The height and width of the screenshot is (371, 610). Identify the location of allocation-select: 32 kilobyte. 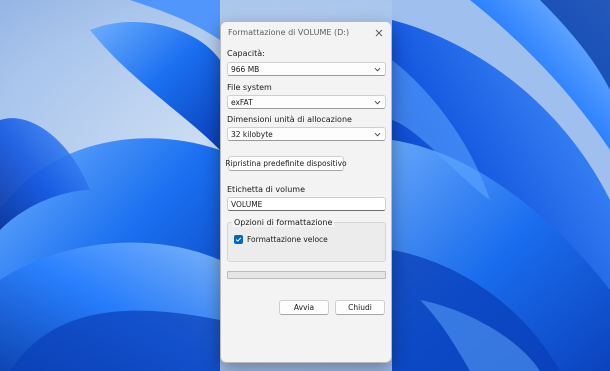
(306, 134).